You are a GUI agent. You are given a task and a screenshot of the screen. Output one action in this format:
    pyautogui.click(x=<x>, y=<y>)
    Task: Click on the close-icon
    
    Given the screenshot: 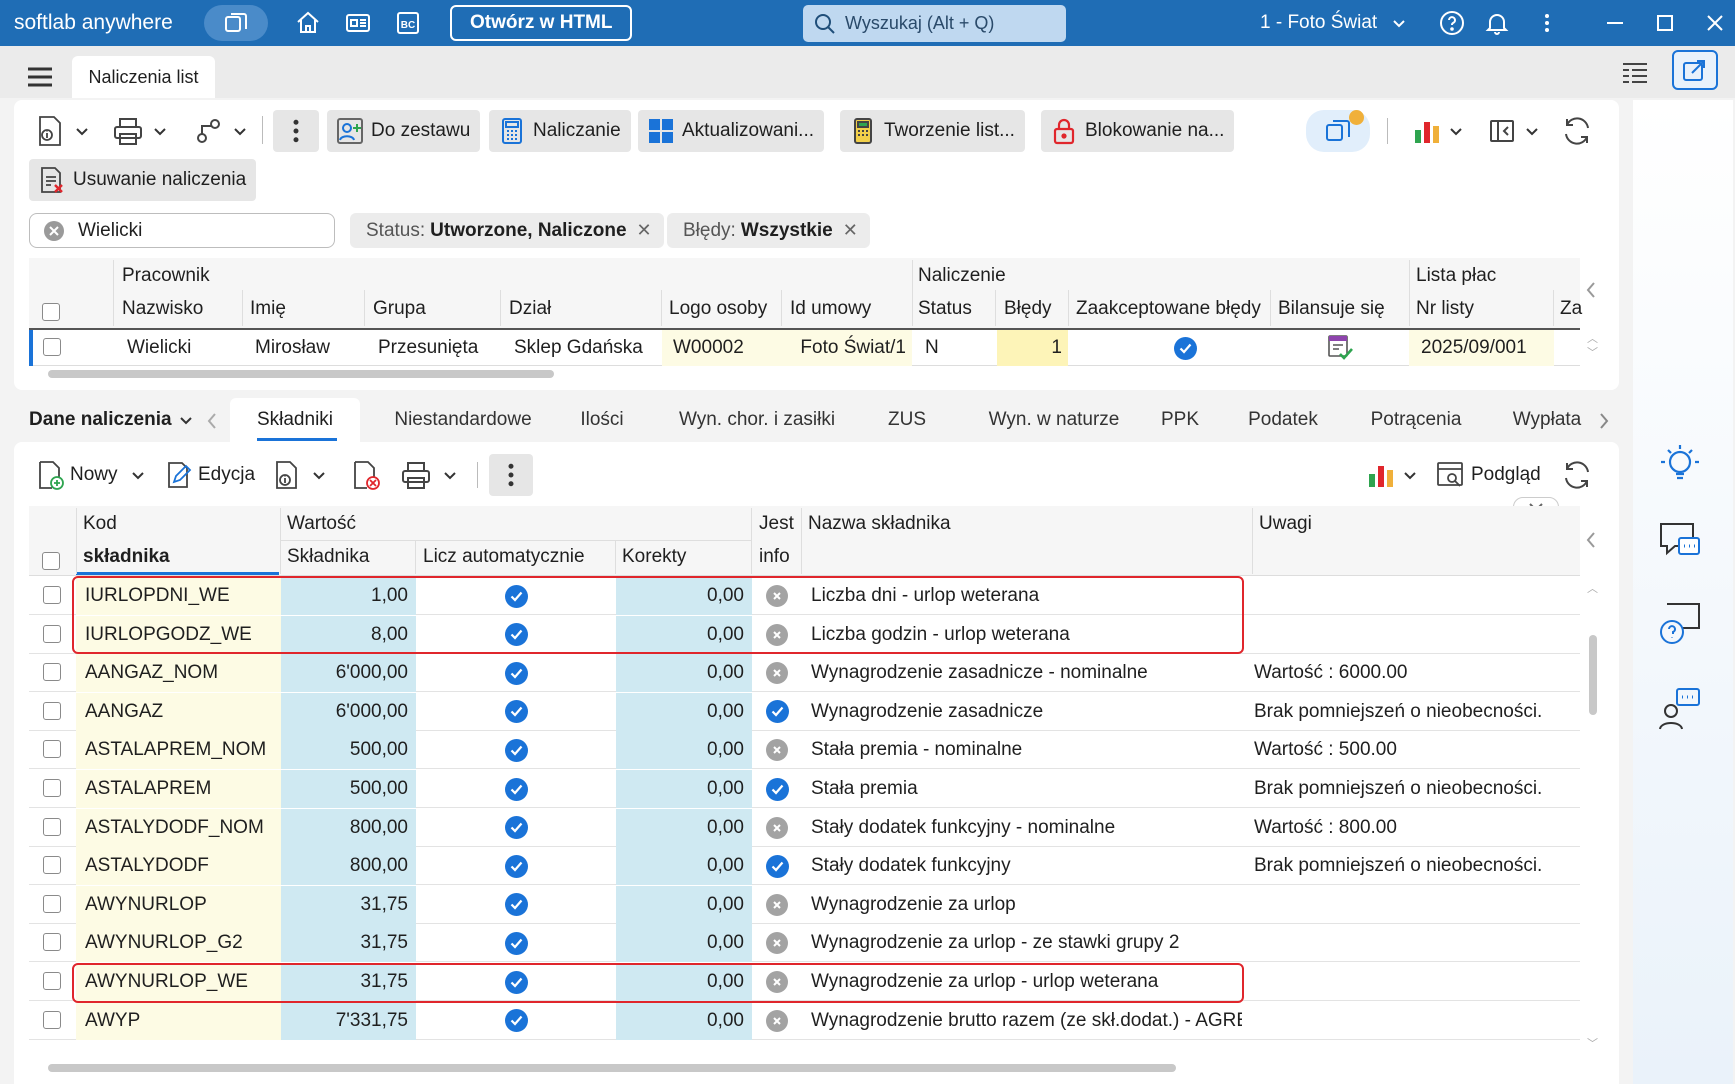 What is the action you would take?
    pyautogui.click(x=1715, y=23)
    